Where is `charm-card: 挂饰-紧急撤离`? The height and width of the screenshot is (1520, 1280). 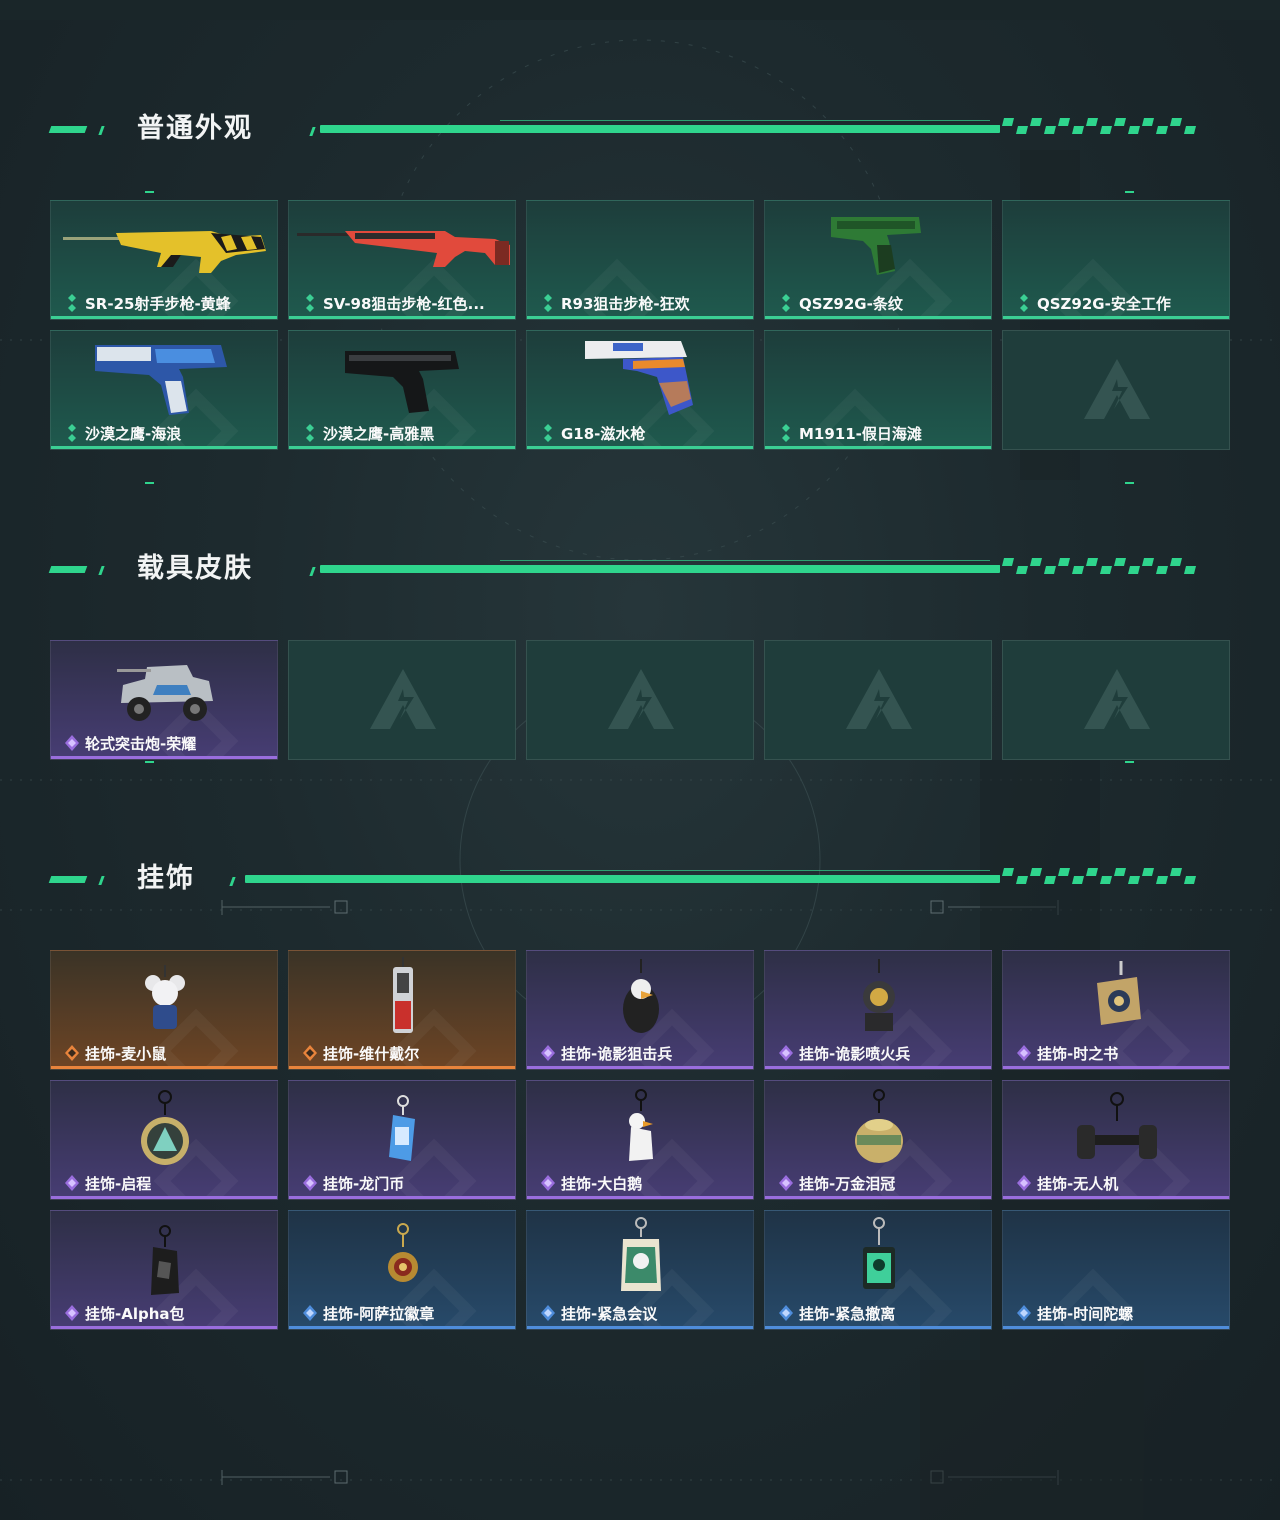 charm-card: 挂饰-紧急撤离 is located at coordinates (878, 1270).